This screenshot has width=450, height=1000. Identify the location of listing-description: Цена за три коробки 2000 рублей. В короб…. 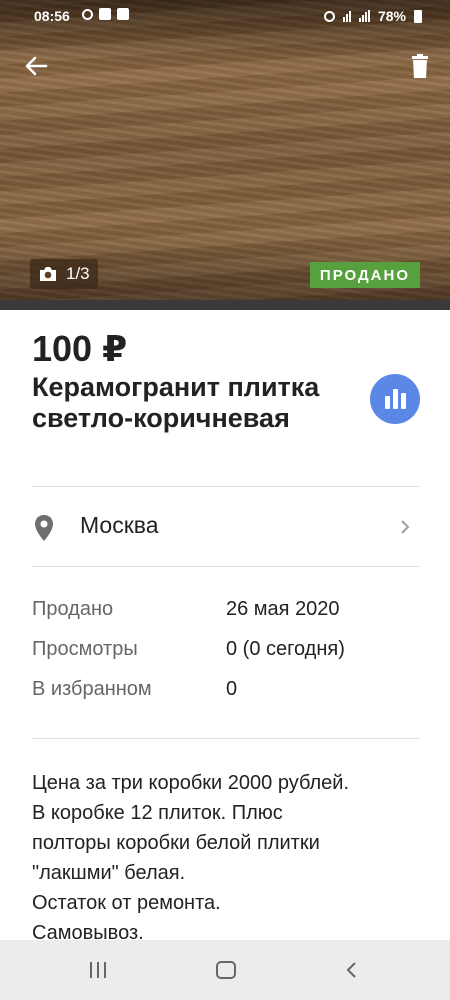
(191, 858).